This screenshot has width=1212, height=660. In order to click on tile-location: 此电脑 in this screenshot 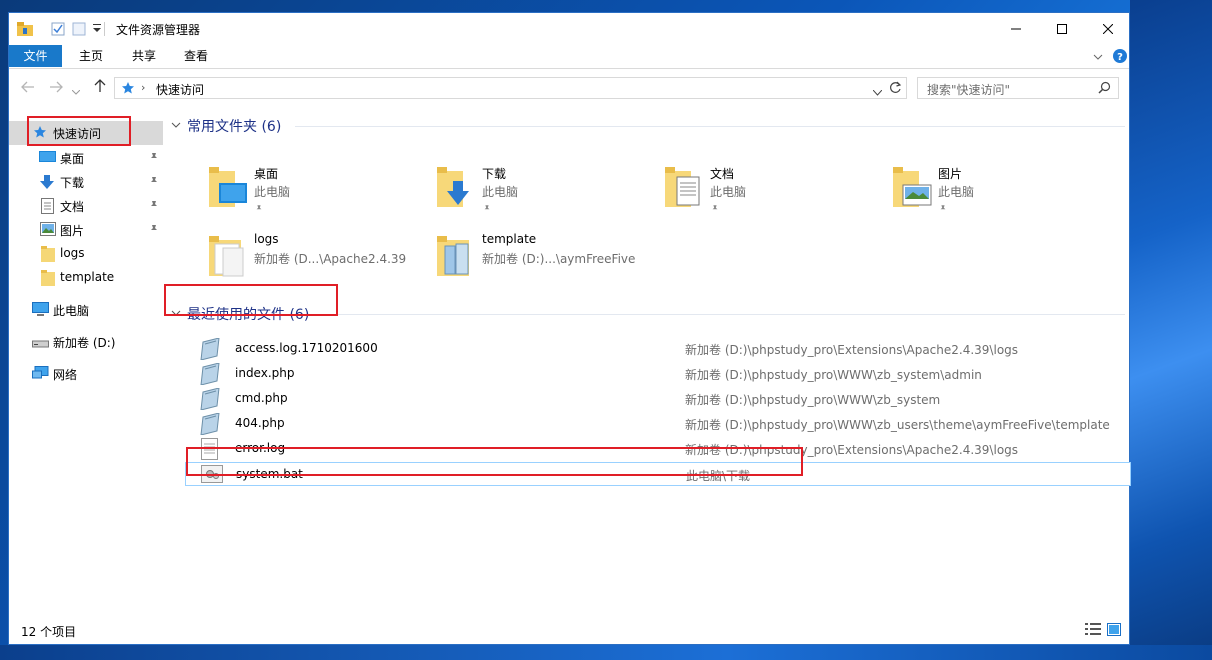, I will do `click(500, 192)`.